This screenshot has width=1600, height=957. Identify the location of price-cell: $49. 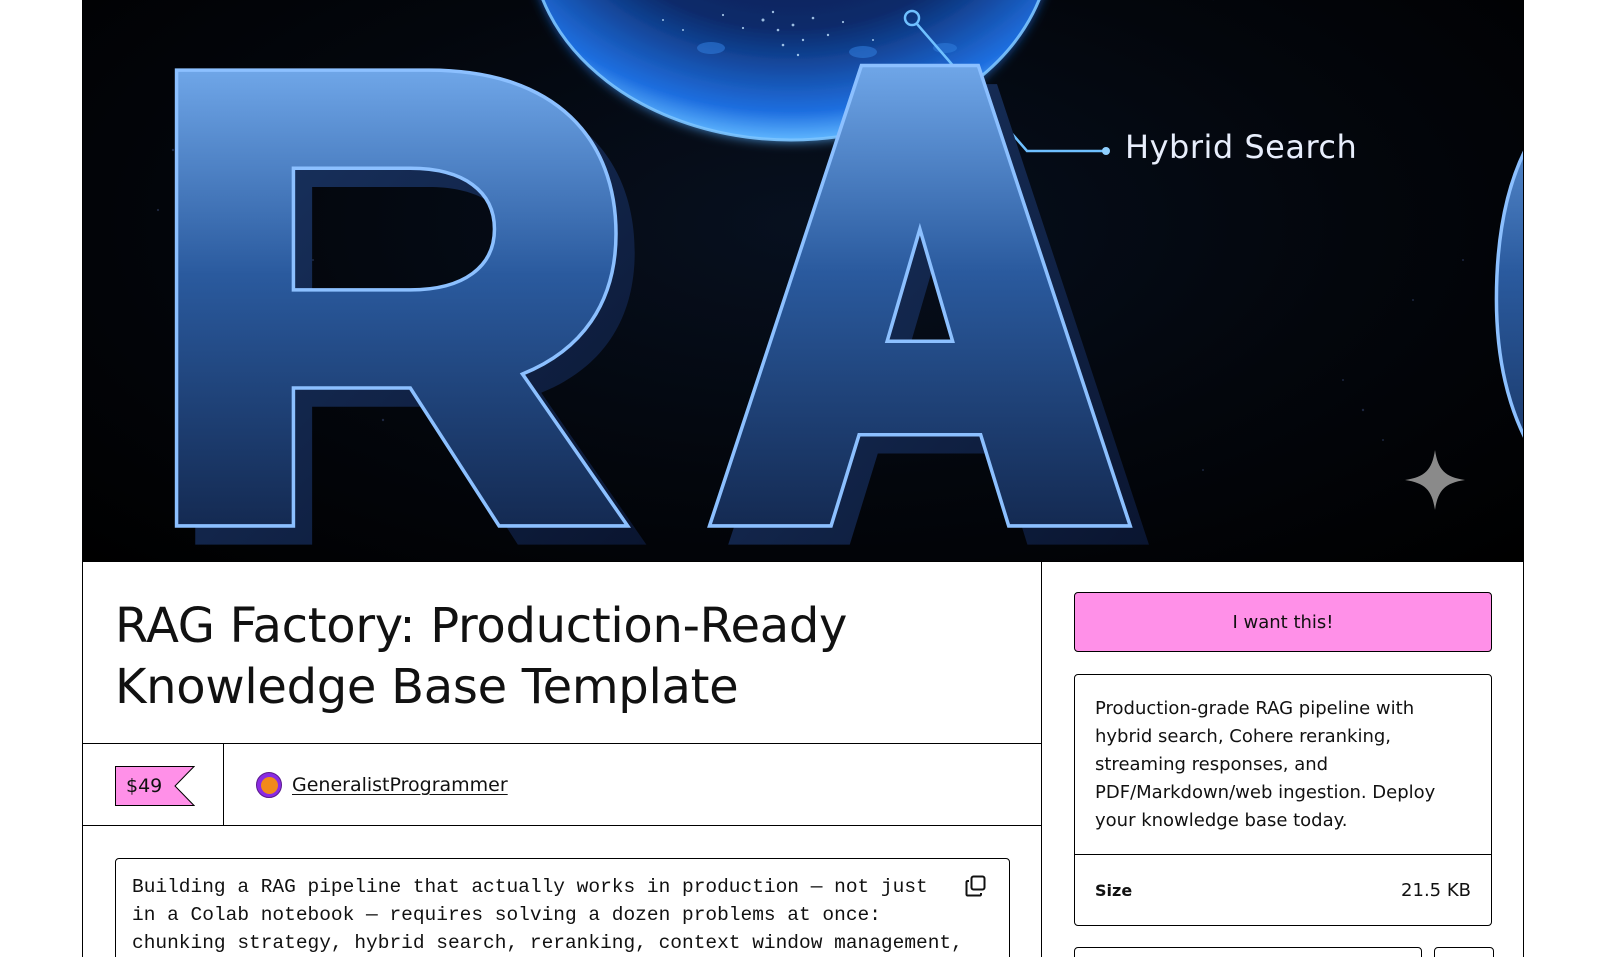
(153, 784).